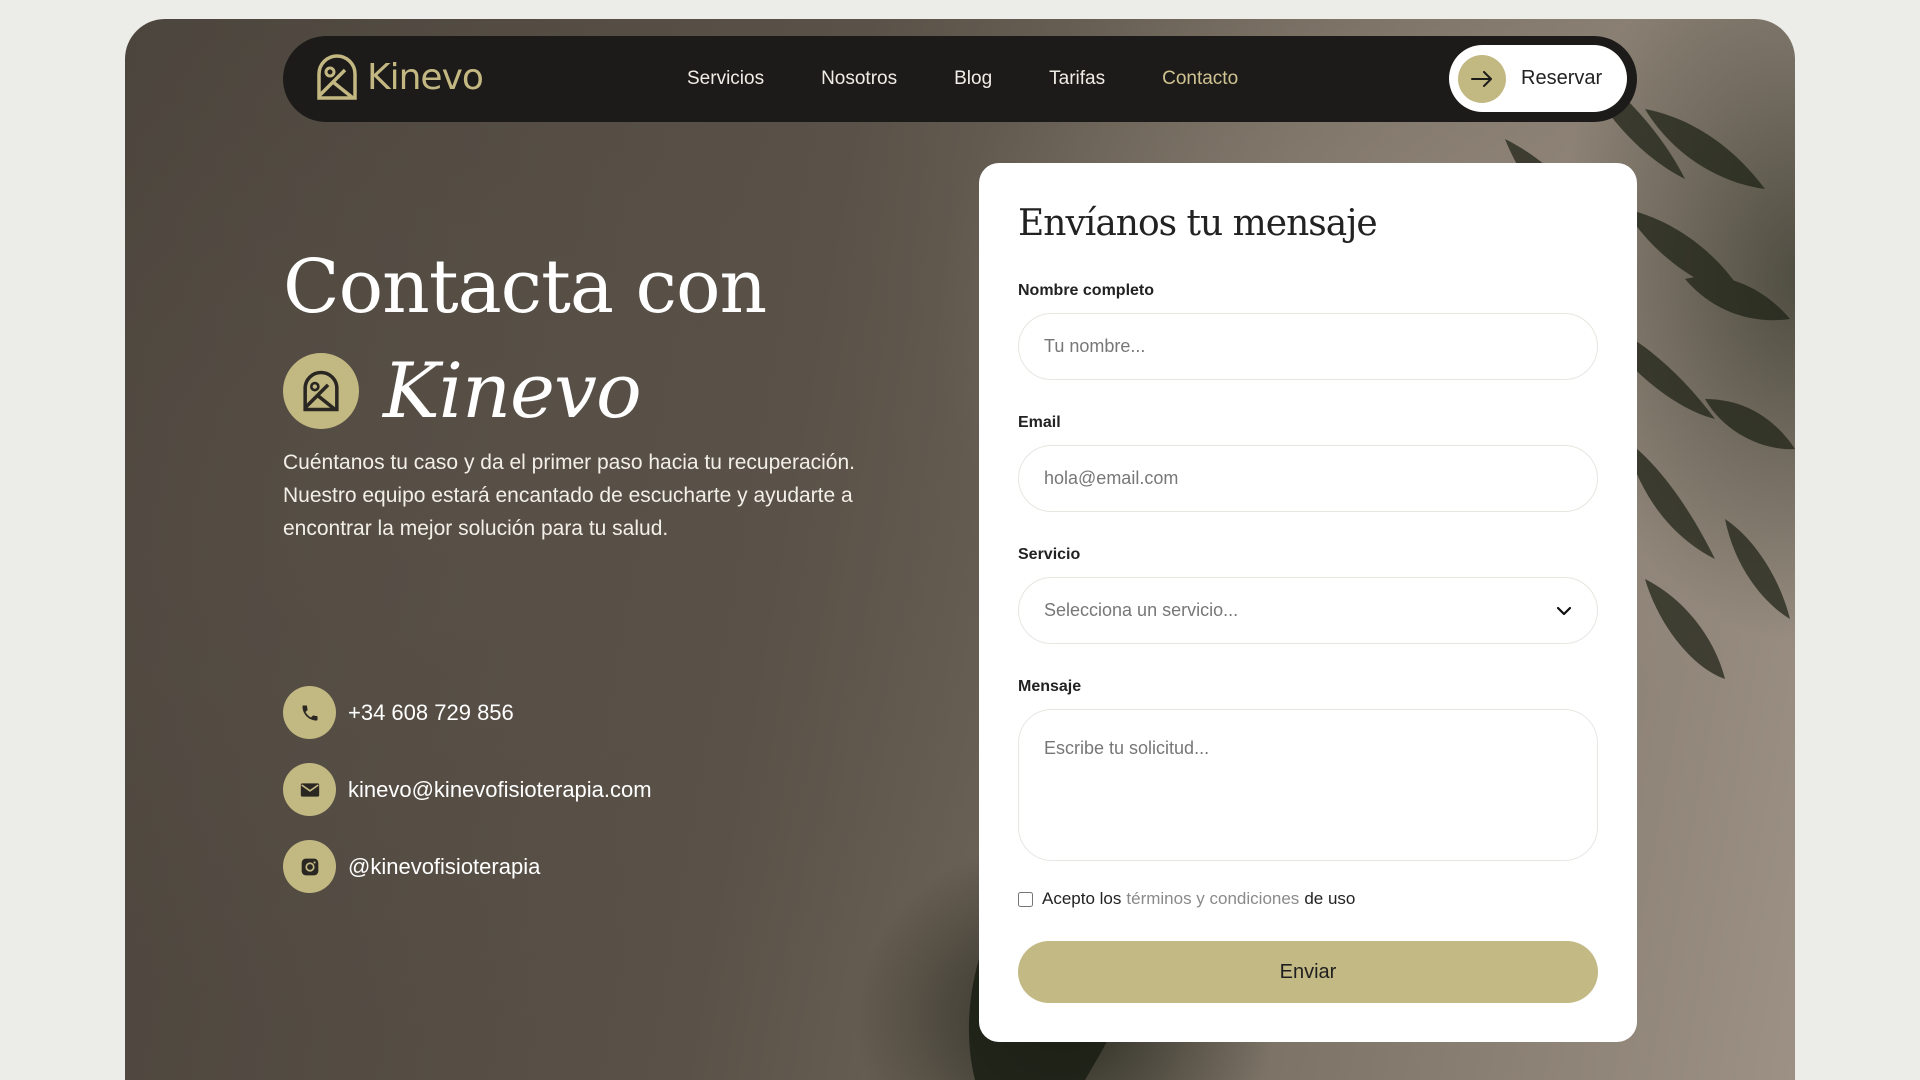 This screenshot has height=1080, width=1920. I want to click on terms-checkbox, so click(1025, 899).